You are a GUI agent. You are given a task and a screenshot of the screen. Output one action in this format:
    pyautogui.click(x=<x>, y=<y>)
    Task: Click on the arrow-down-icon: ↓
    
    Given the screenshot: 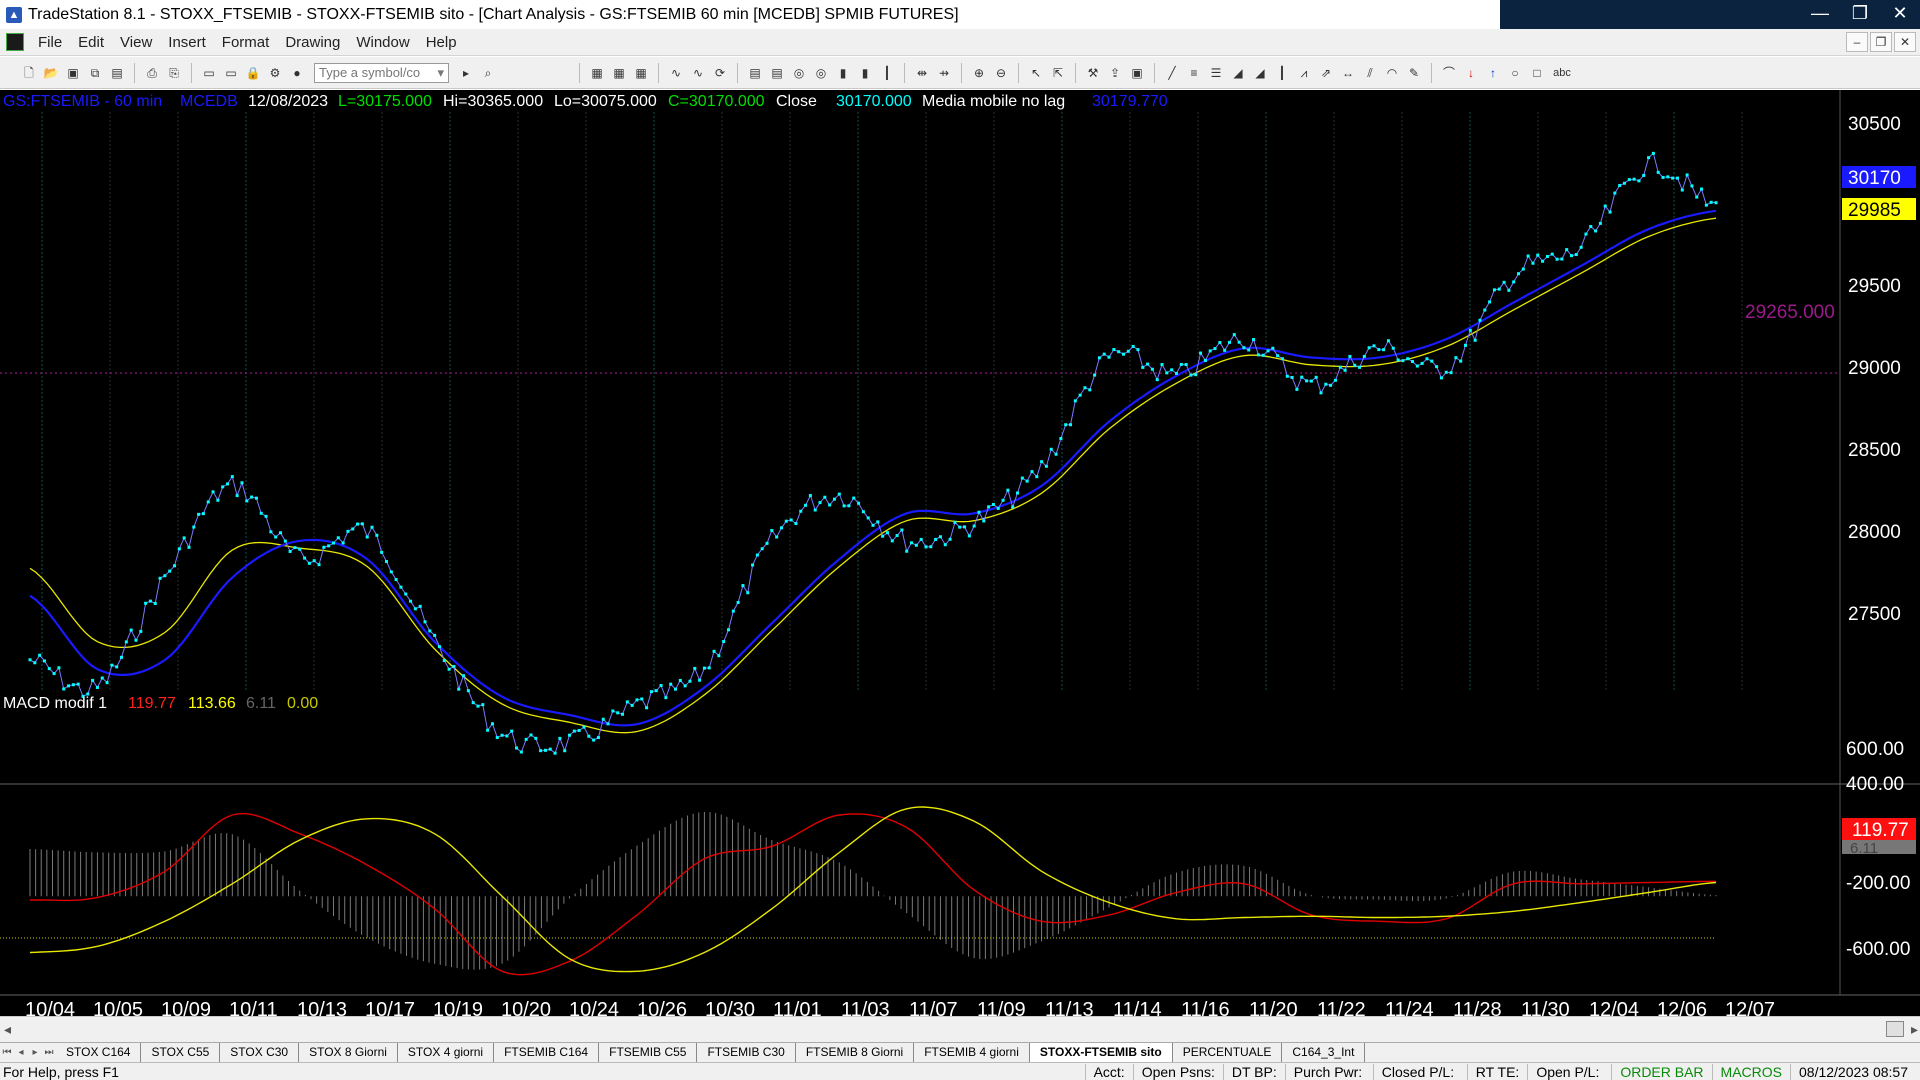 What is the action you would take?
    pyautogui.click(x=1471, y=73)
    